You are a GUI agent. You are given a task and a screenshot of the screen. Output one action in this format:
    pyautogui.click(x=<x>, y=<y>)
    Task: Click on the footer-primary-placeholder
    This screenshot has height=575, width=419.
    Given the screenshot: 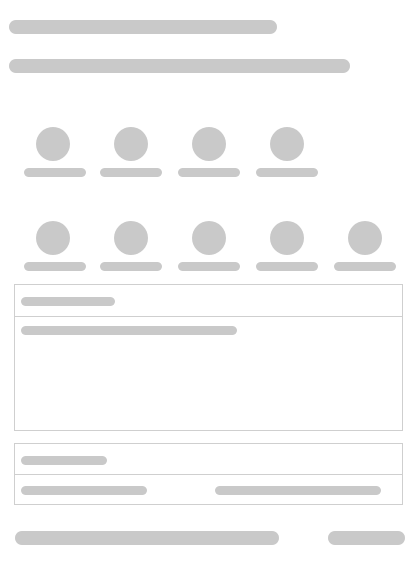 What is the action you would take?
    pyautogui.click(x=147, y=538)
    